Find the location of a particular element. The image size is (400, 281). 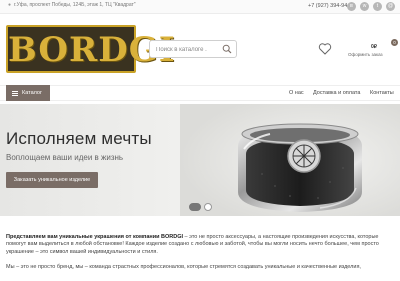

social-links: в w t @ is located at coordinates (371, 6).